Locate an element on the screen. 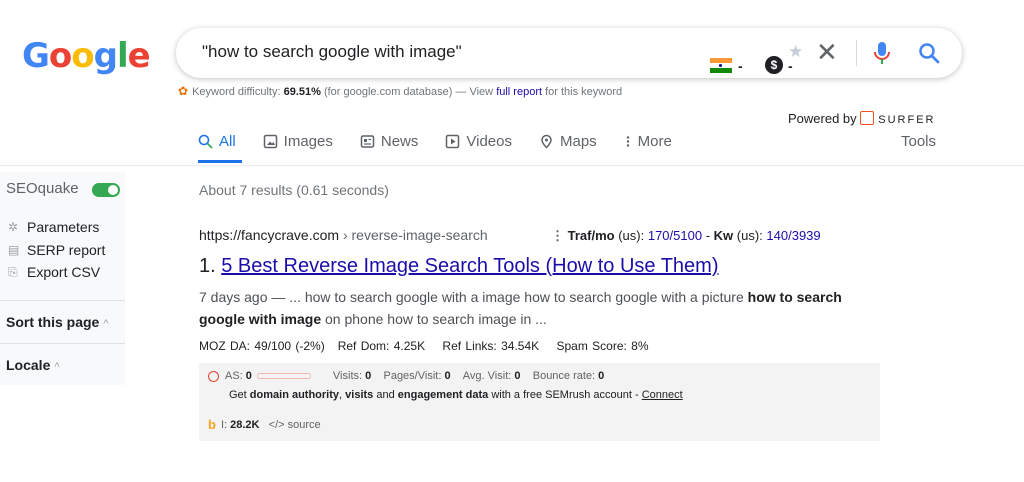 The width and height of the screenshot is (1024, 482). sidebar-item-label: SERP report is located at coordinates (66, 250).